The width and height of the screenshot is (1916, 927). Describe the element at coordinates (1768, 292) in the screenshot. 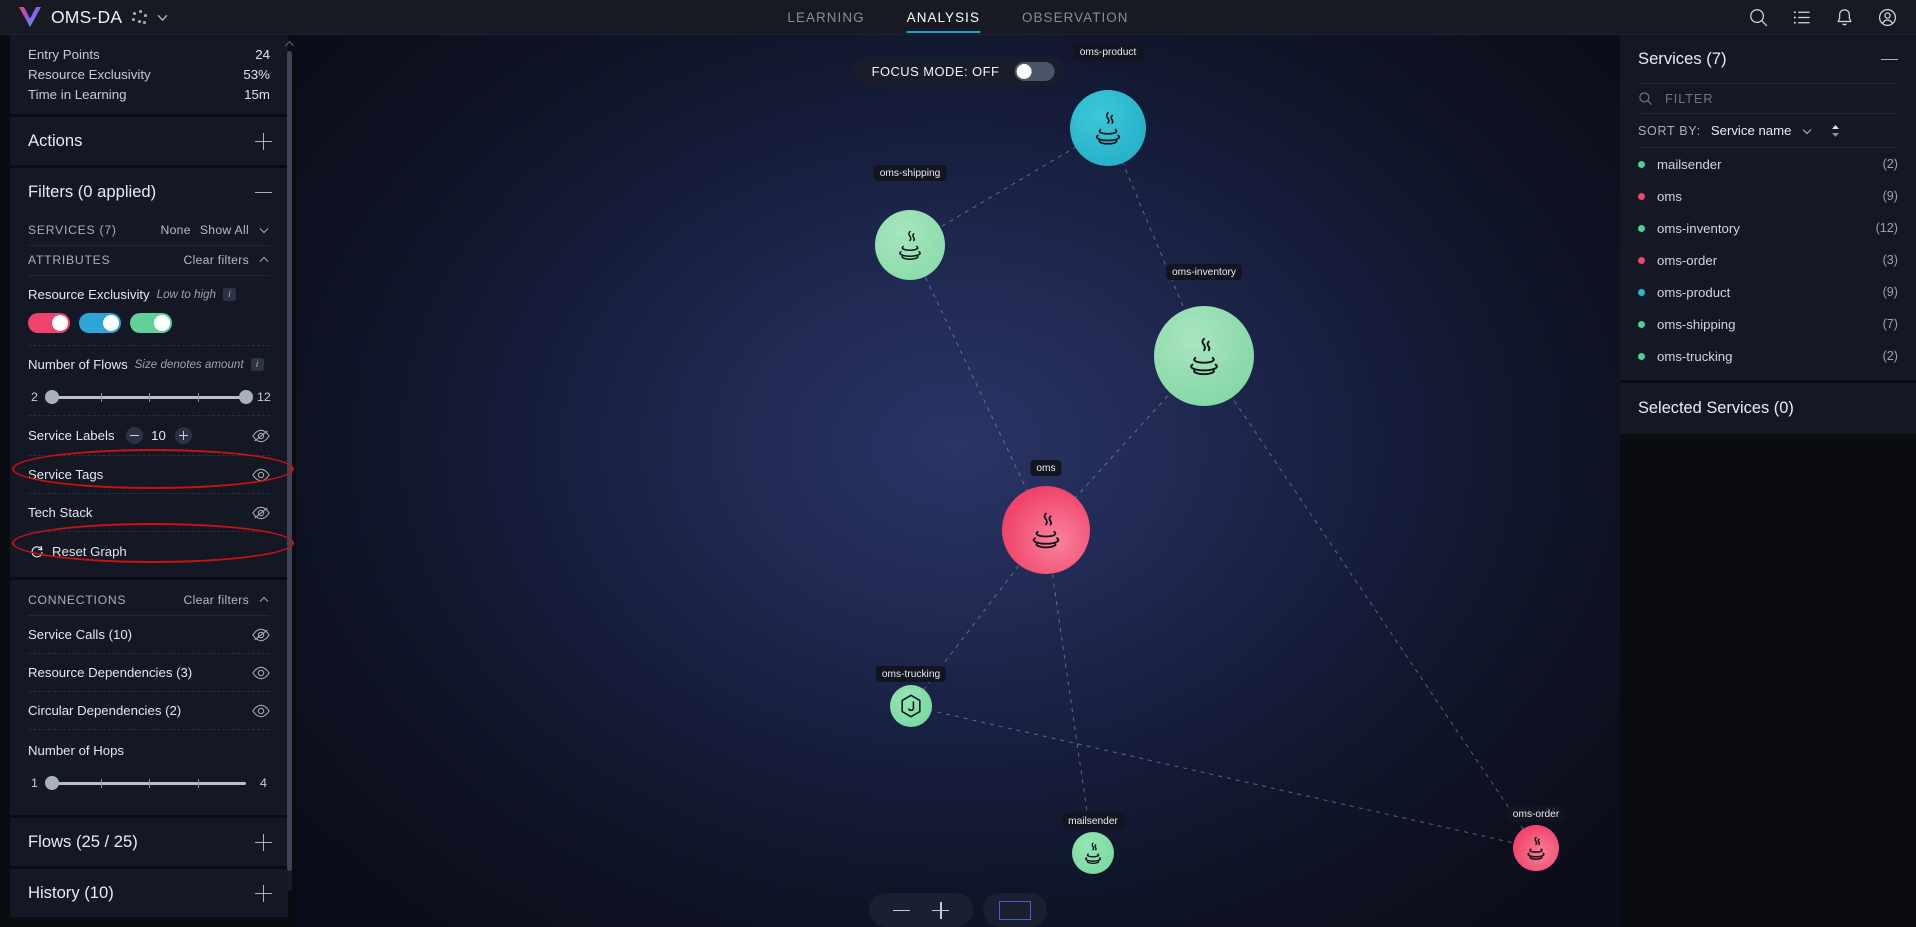

I see `service-list-item-oms-product: oms-product (9)` at that location.